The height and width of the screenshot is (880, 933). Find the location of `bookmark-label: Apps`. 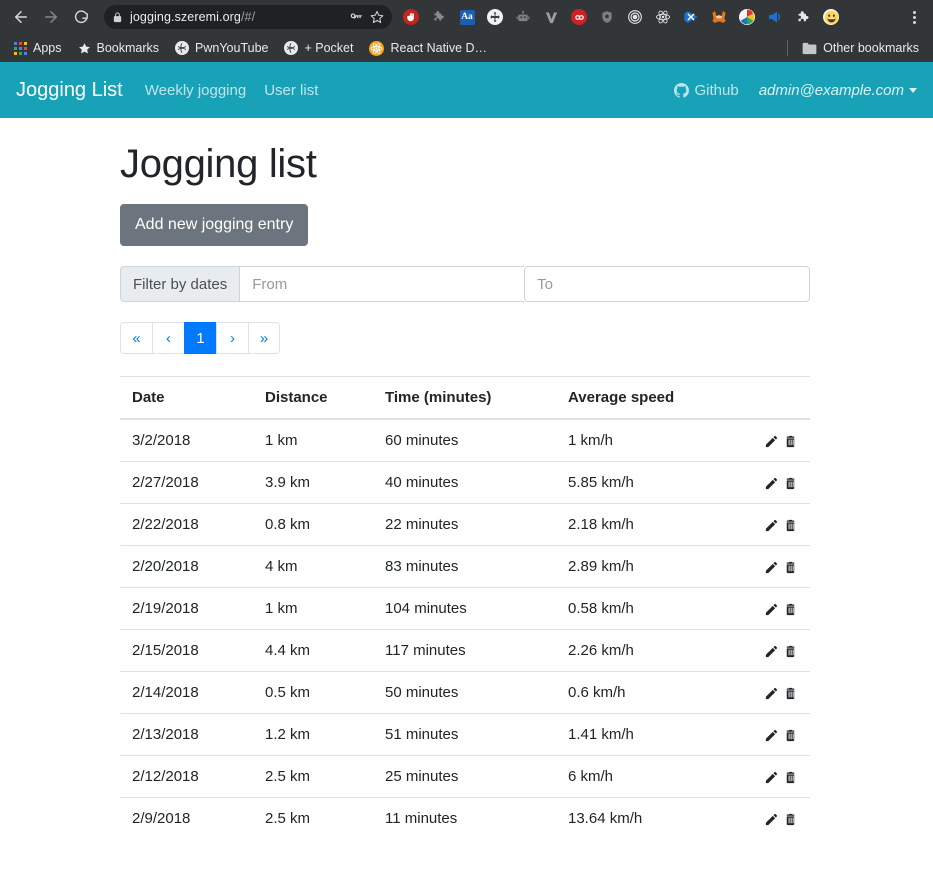

bookmark-label: Apps is located at coordinates (47, 48).